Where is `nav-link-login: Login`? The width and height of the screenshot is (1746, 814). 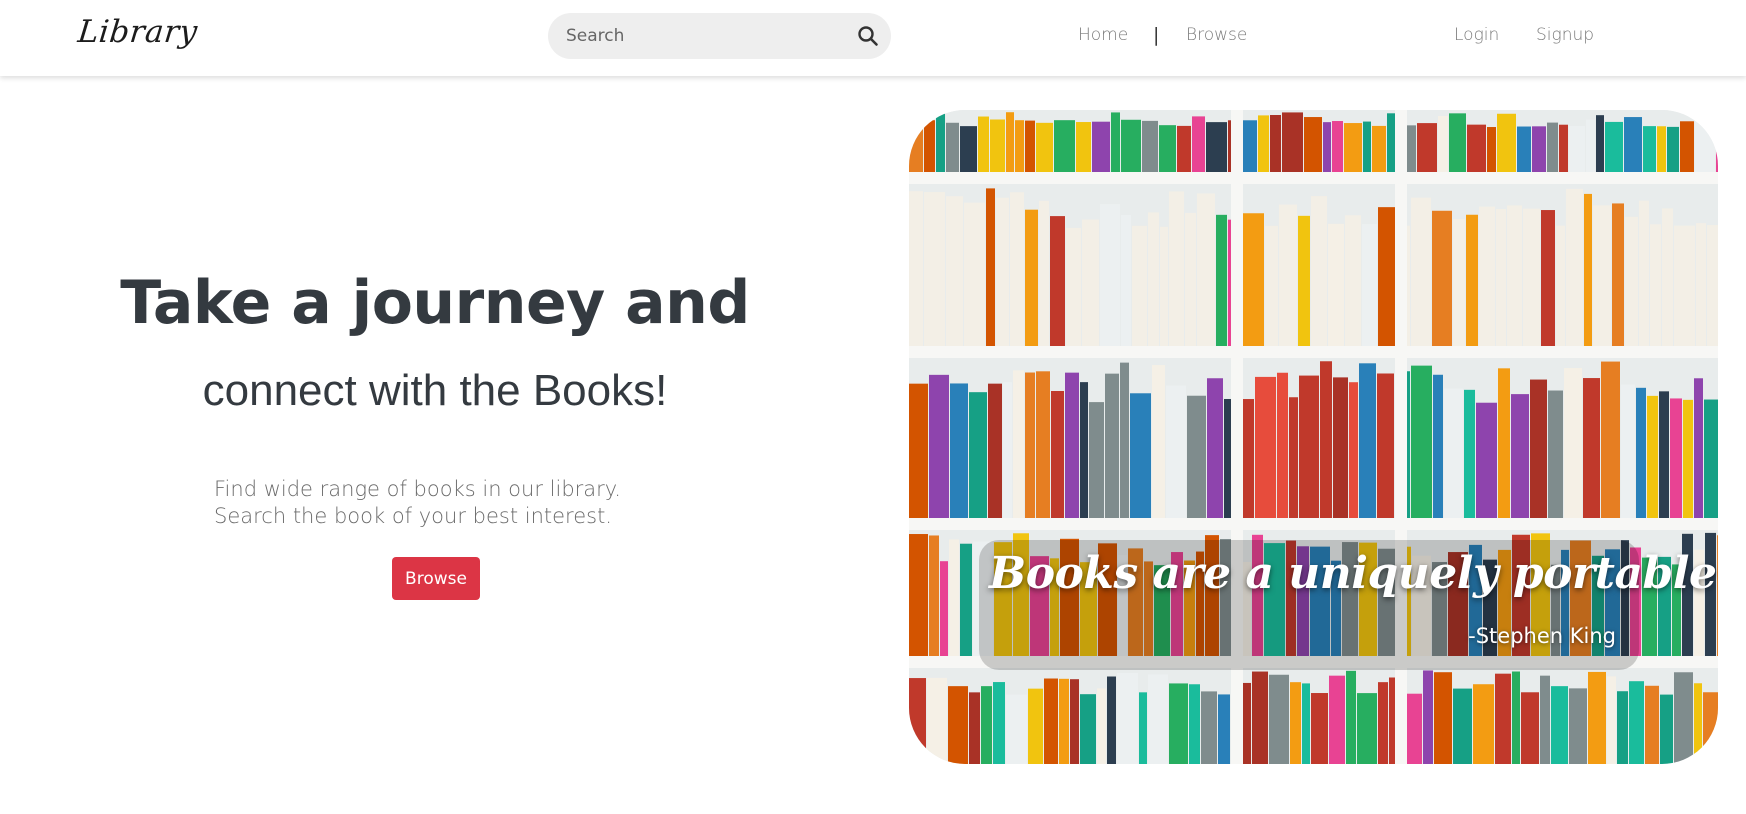
nav-link-login: Login is located at coordinates (1476, 35).